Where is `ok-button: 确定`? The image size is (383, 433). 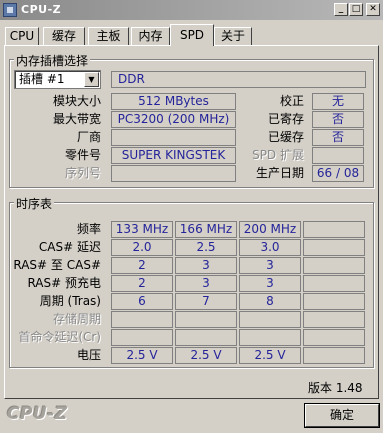
ok-button: 确定 is located at coordinates (342, 415).